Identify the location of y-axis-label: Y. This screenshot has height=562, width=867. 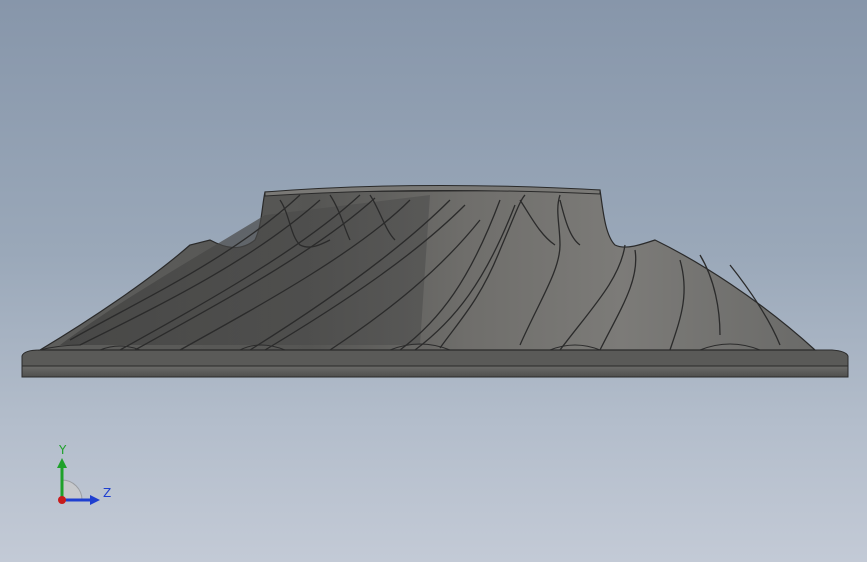
(62, 450).